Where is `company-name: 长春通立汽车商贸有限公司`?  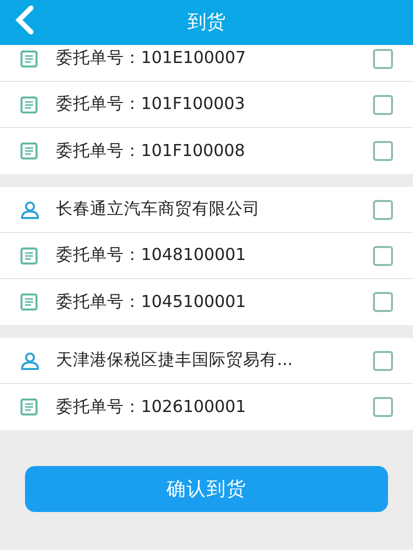
company-name: 长春通立汽车商贸有限公司 is located at coordinates (158, 209).